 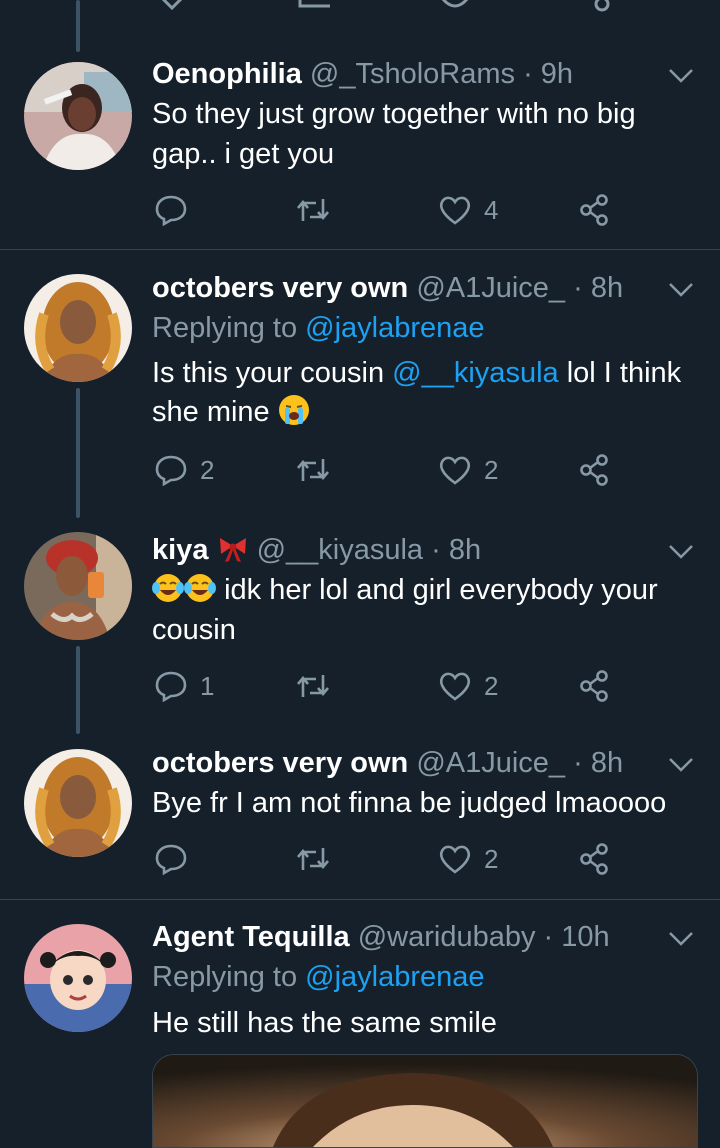 I want to click on tweet-text-line: she mine, so click(x=231, y=412).